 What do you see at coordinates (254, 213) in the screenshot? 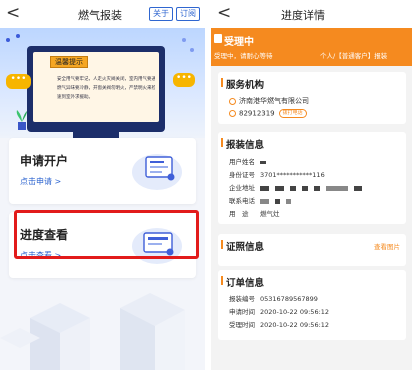
I see `info-row: 用 途 燃气灶` at bounding box center [254, 213].